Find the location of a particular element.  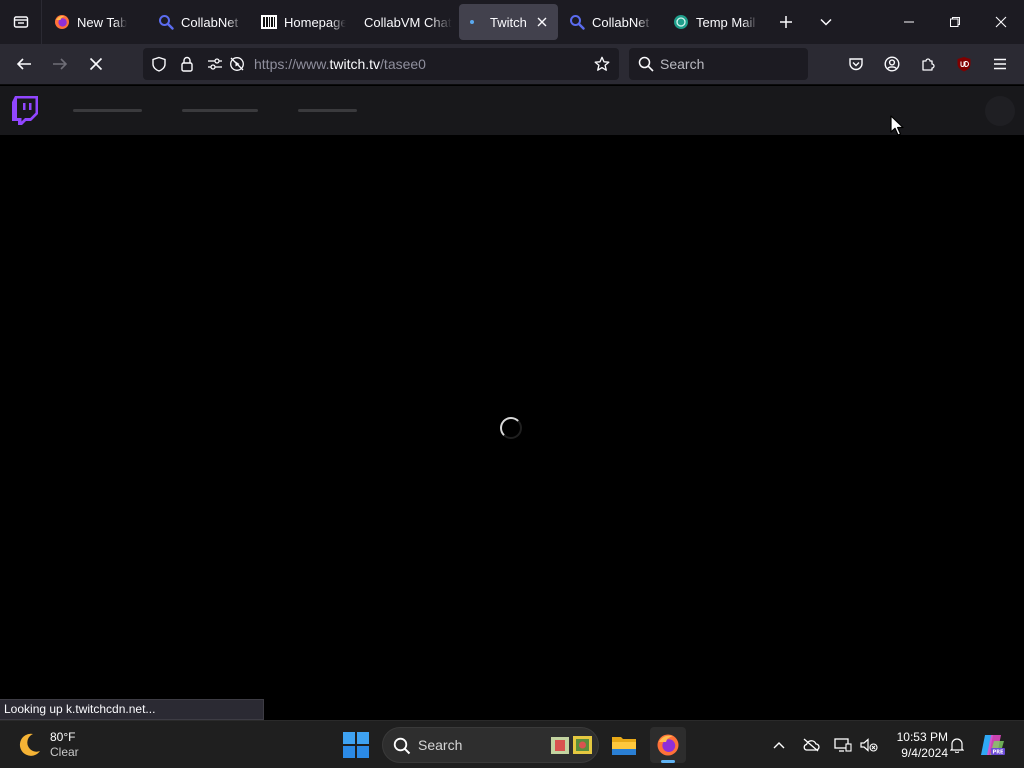

minimize-button is located at coordinates (909, 22).